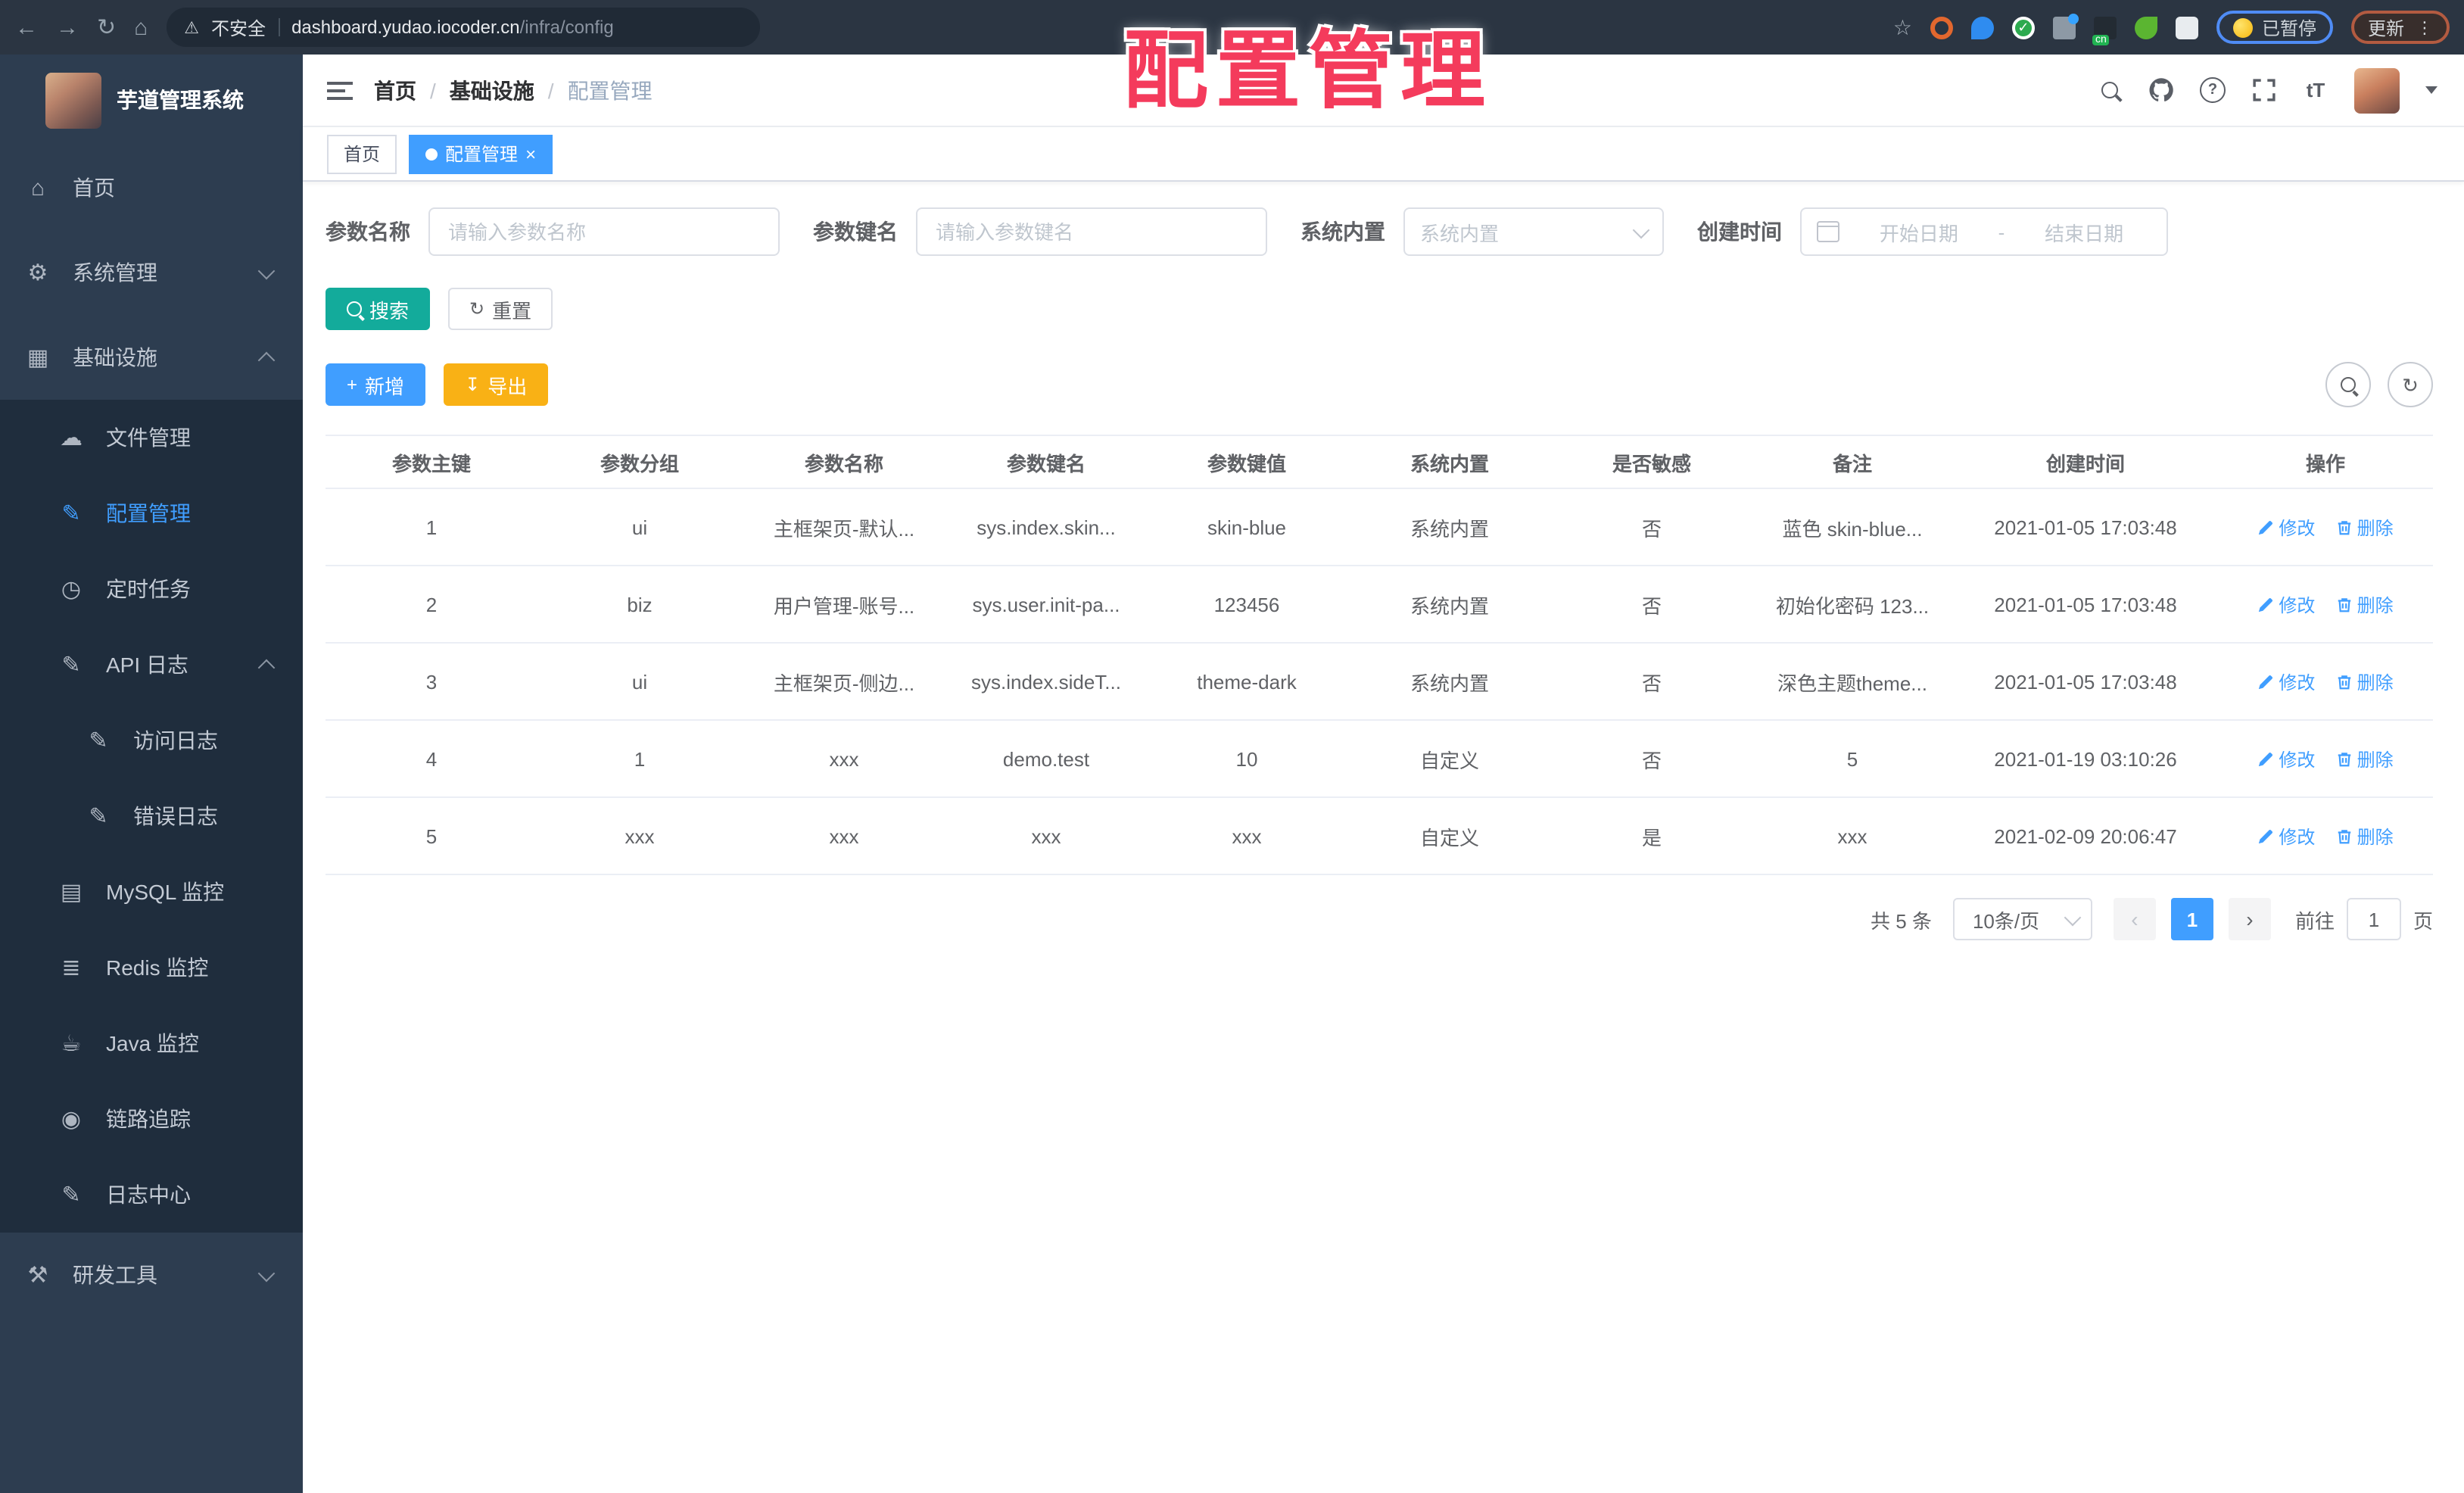 This screenshot has width=2464, height=1493. What do you see at coordinates (2315, 90) in the screenshot?
I see `font-size-icon: tT` at bounding box center [2315, 90].